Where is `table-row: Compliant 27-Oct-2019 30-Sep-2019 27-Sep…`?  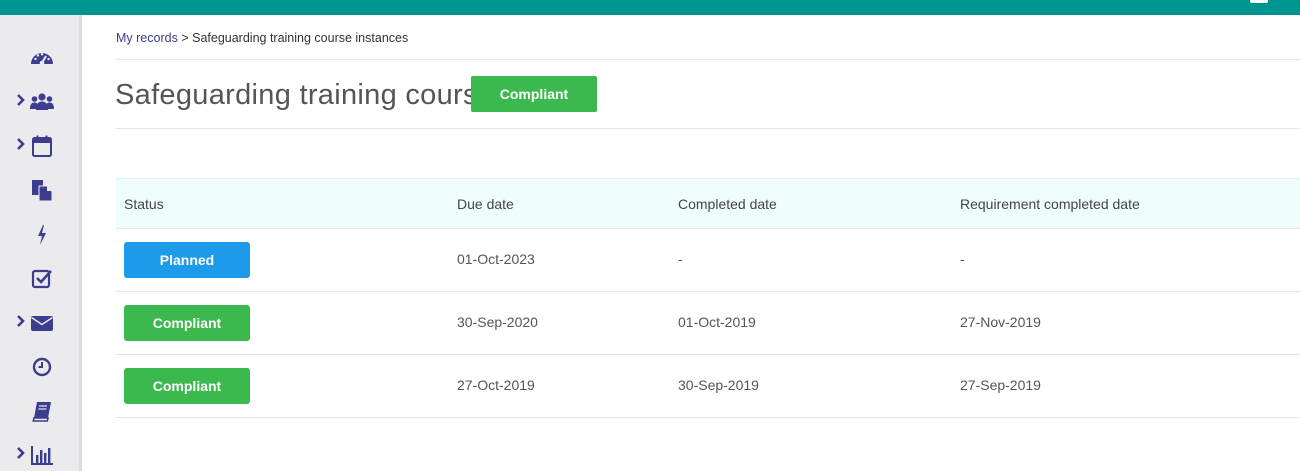
table-row: Compliant 27-Oct-2019 30-Sep-2019 27-Sep… is located at coordinates (708, 386).